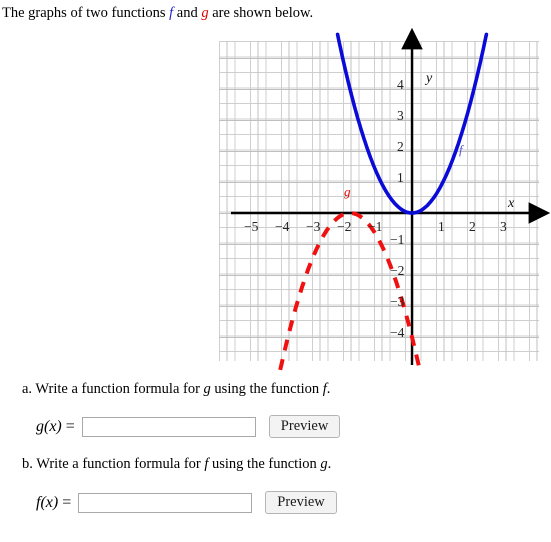 The image size is (551, 542). I want to click on answer-b-label-arg: (x), so click(49, 502).